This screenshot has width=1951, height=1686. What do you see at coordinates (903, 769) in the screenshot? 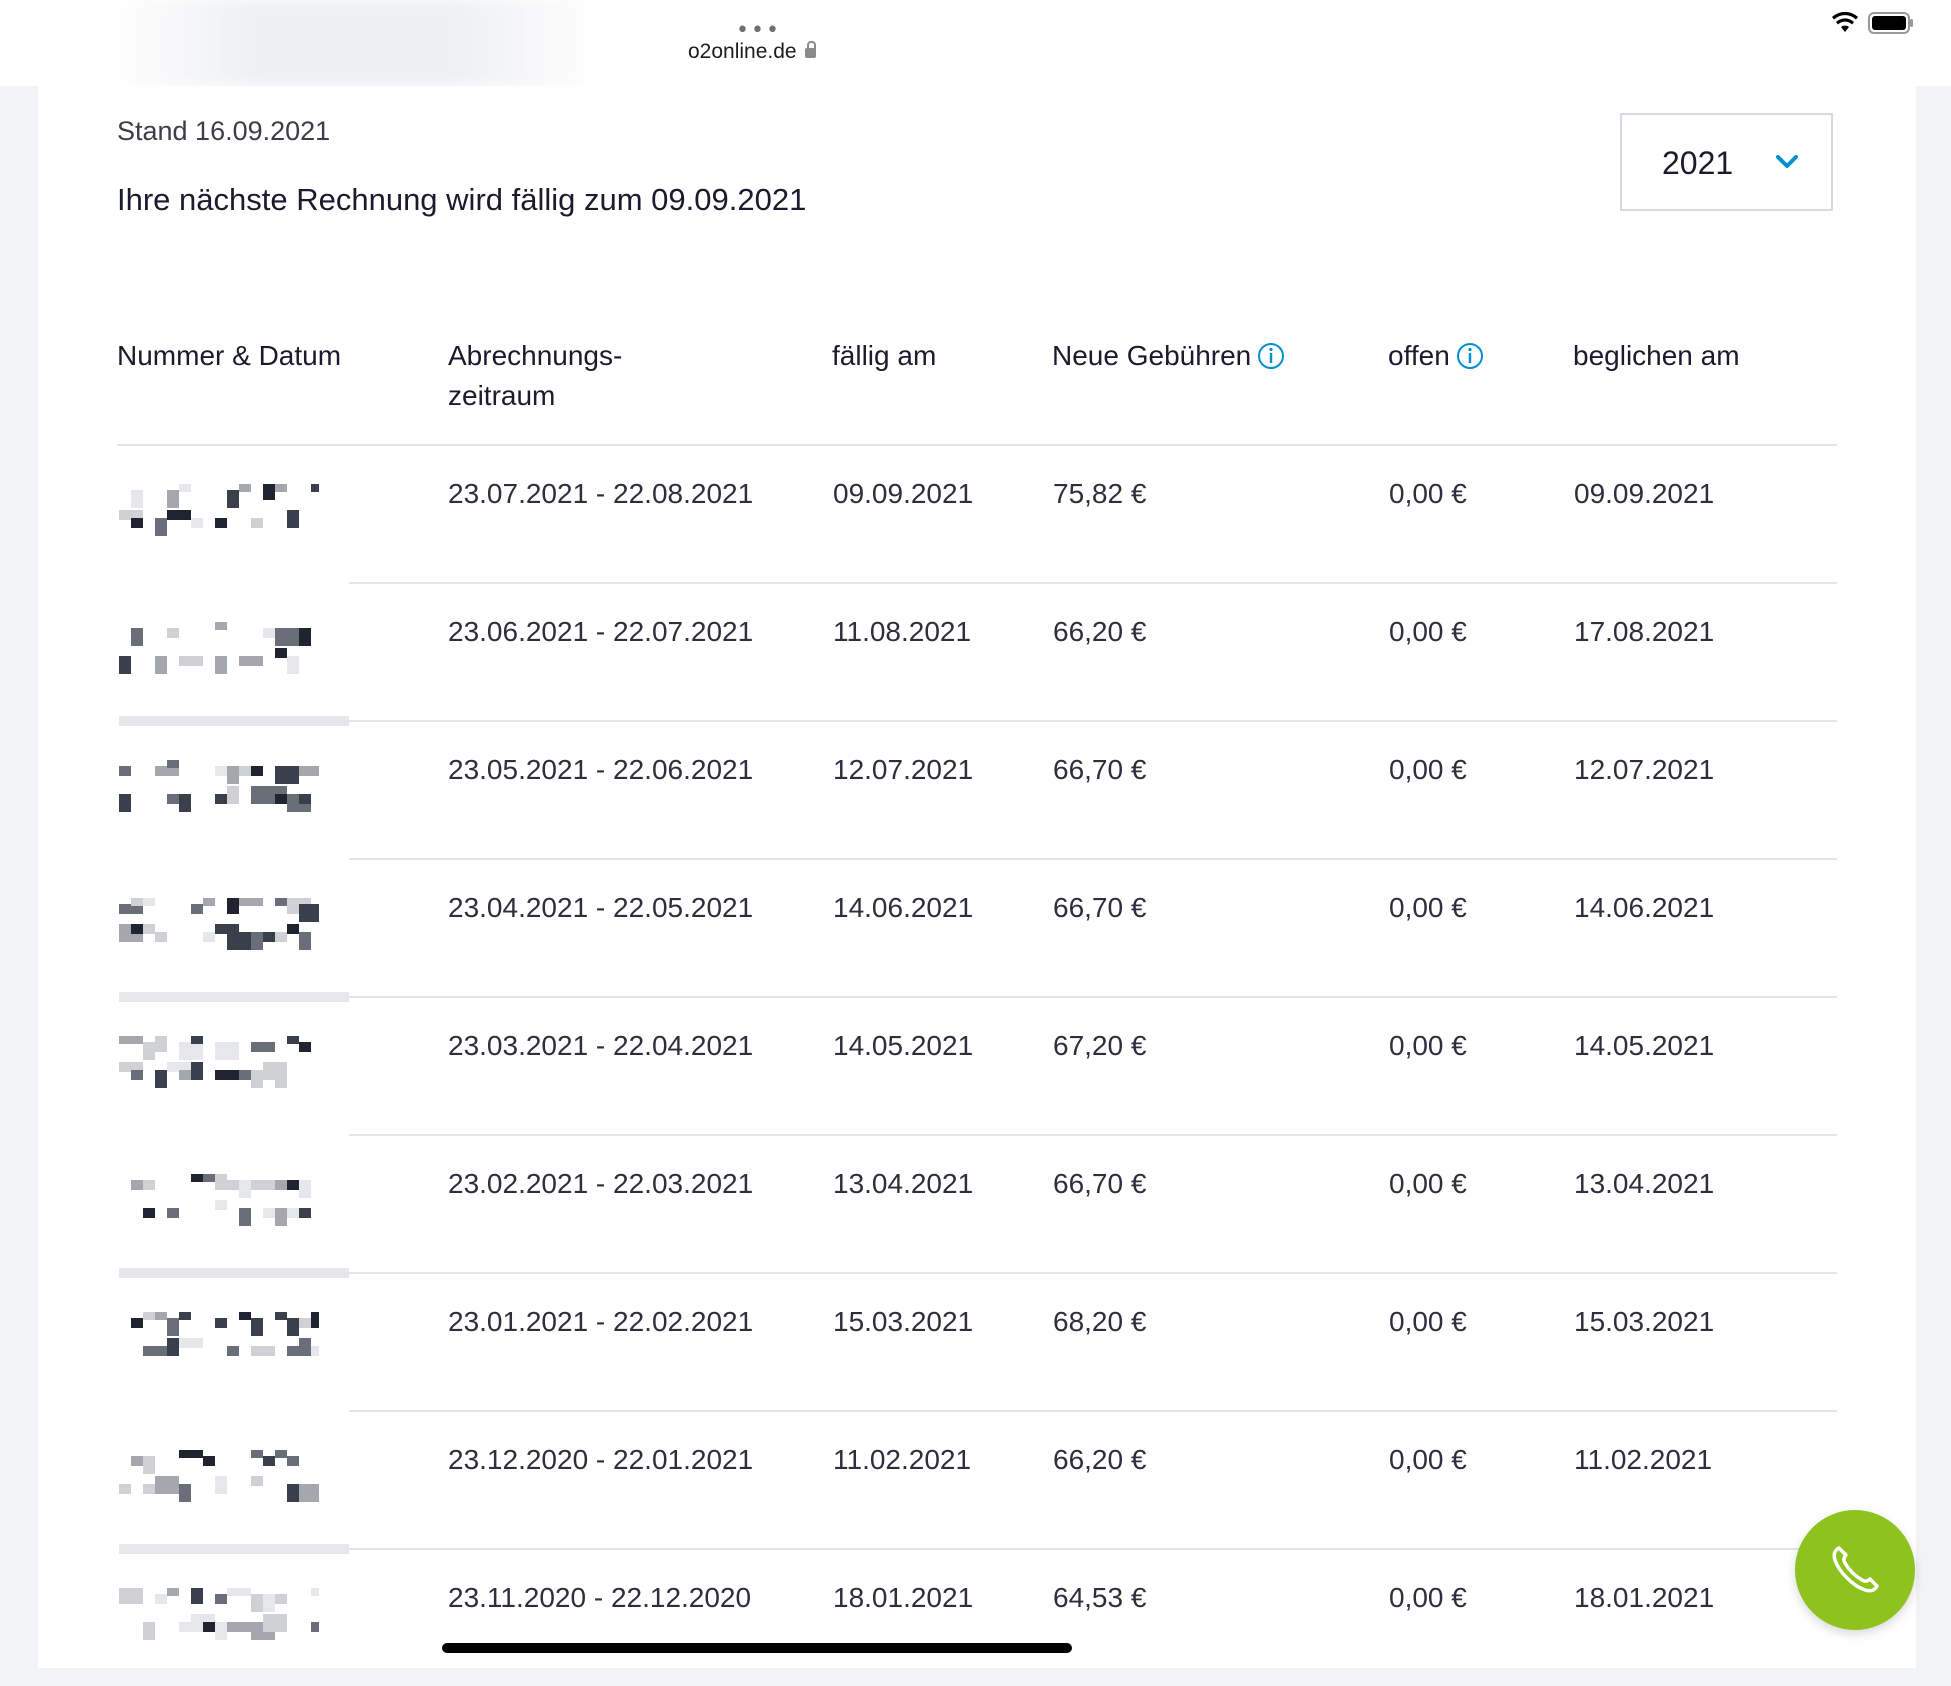
I see `due-date: 12.07.2021` at bounding box center [903, 769].